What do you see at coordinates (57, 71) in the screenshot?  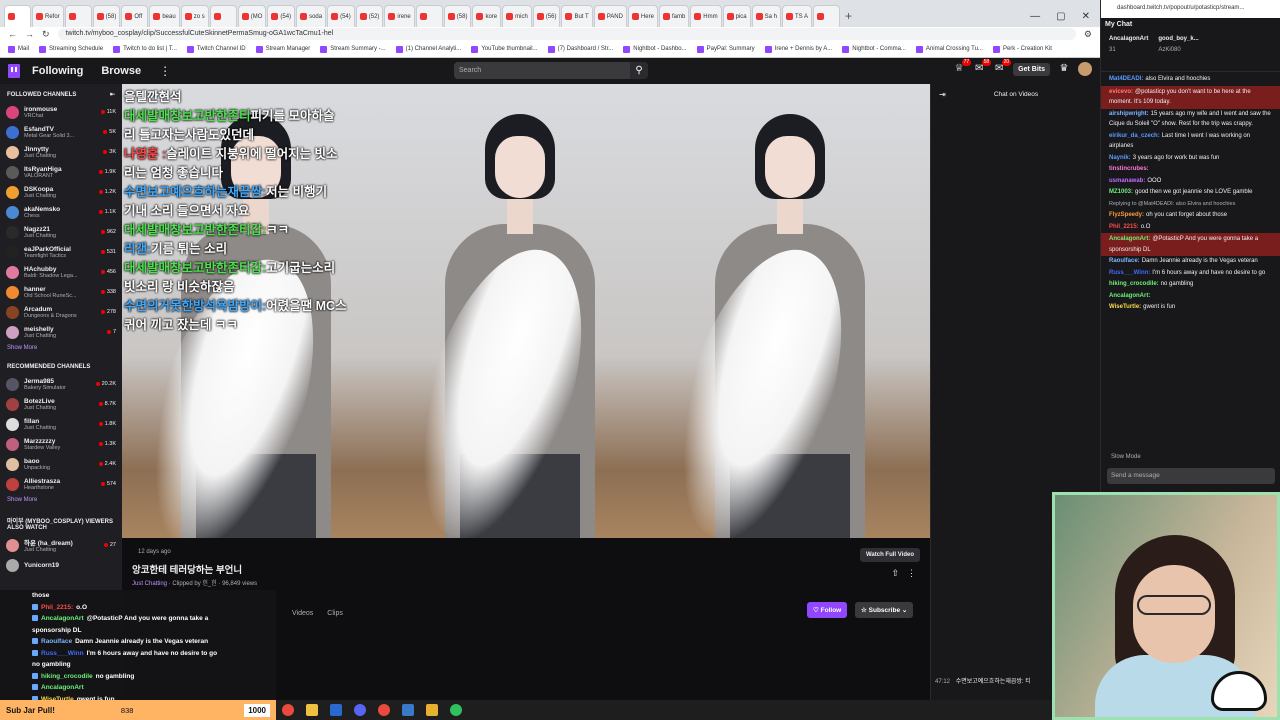 I see `nav-following: Following` at bounding box center [57, 71].